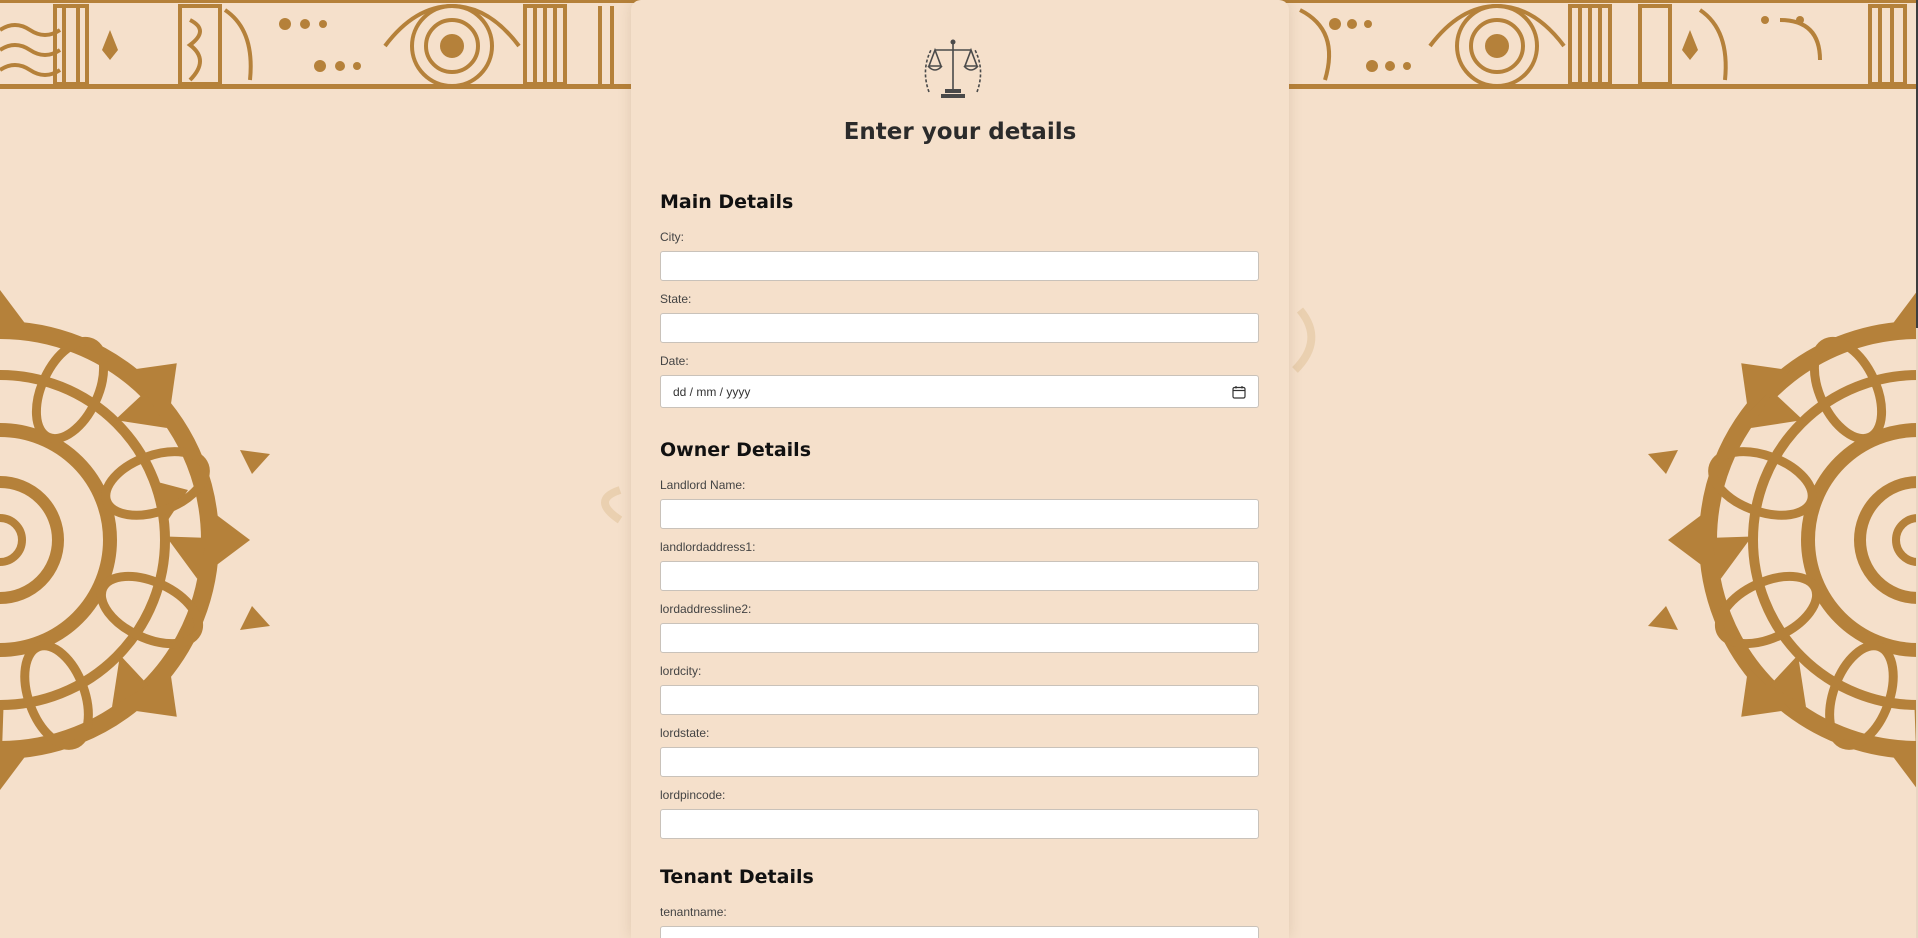 This screenshot has height=938, width=1918. What do you see at coordinates (674, 361) in the screenshot?
I see `date-label: Date:` at bounding box center [674, 361].